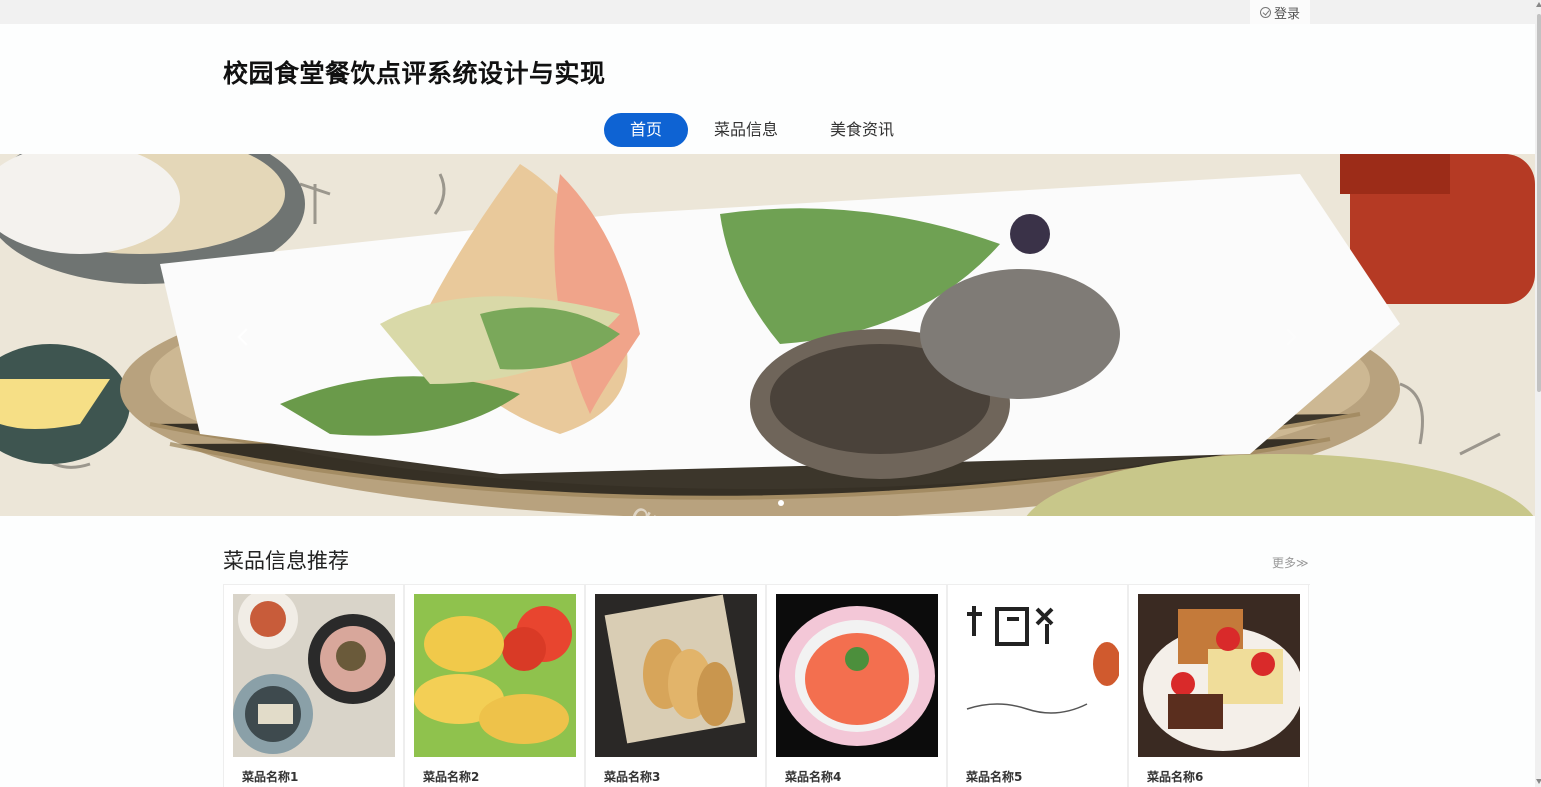  I want to click on main-nav: 首页 菜品信息 美食资讯, so click(762, 130).